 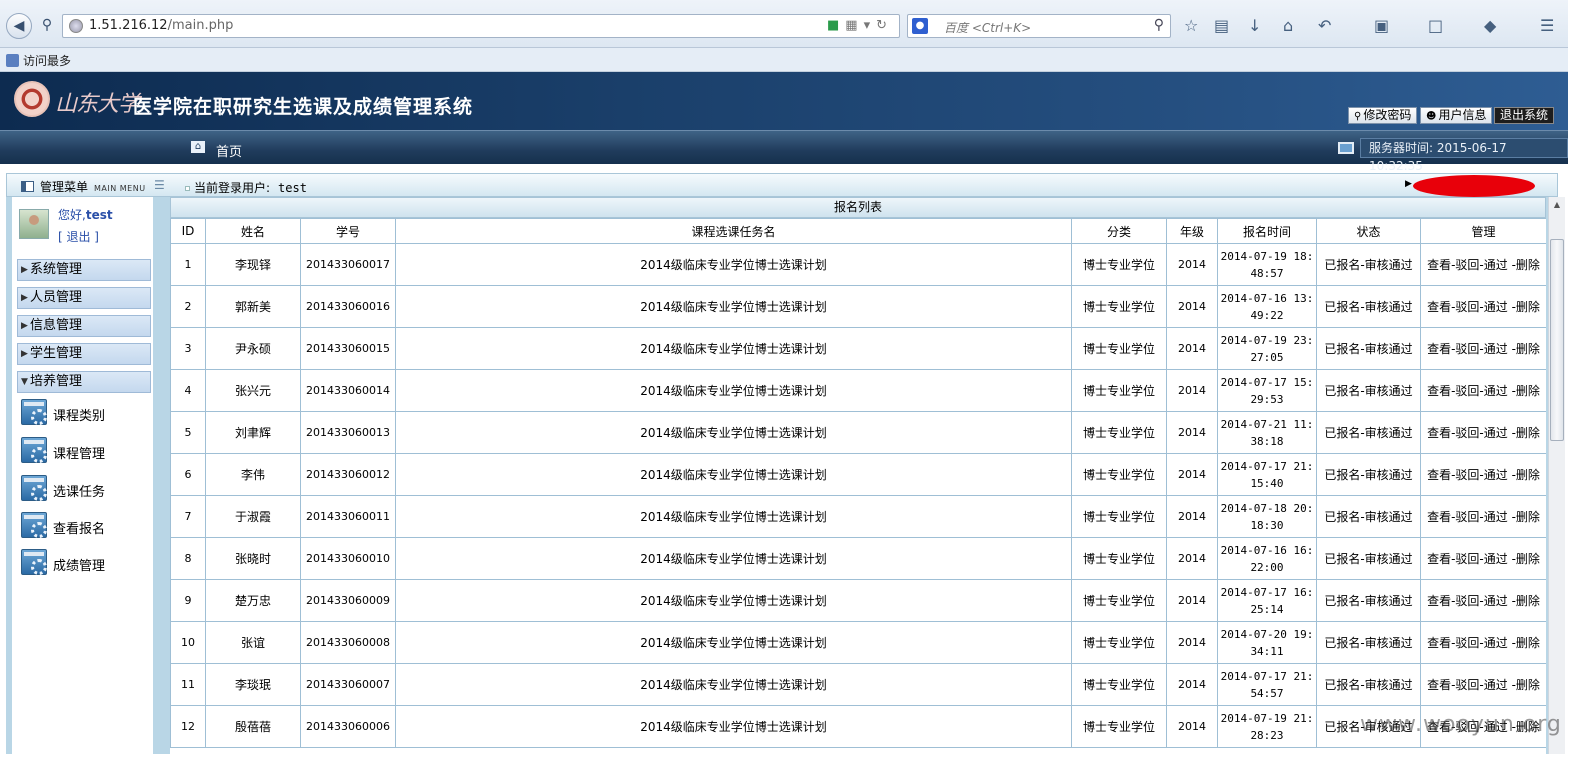 What do you see at coordinates (159, 185) in the screenshot?
I see `collapse-menu-icon: ☰` at bounding box center [159, 185].